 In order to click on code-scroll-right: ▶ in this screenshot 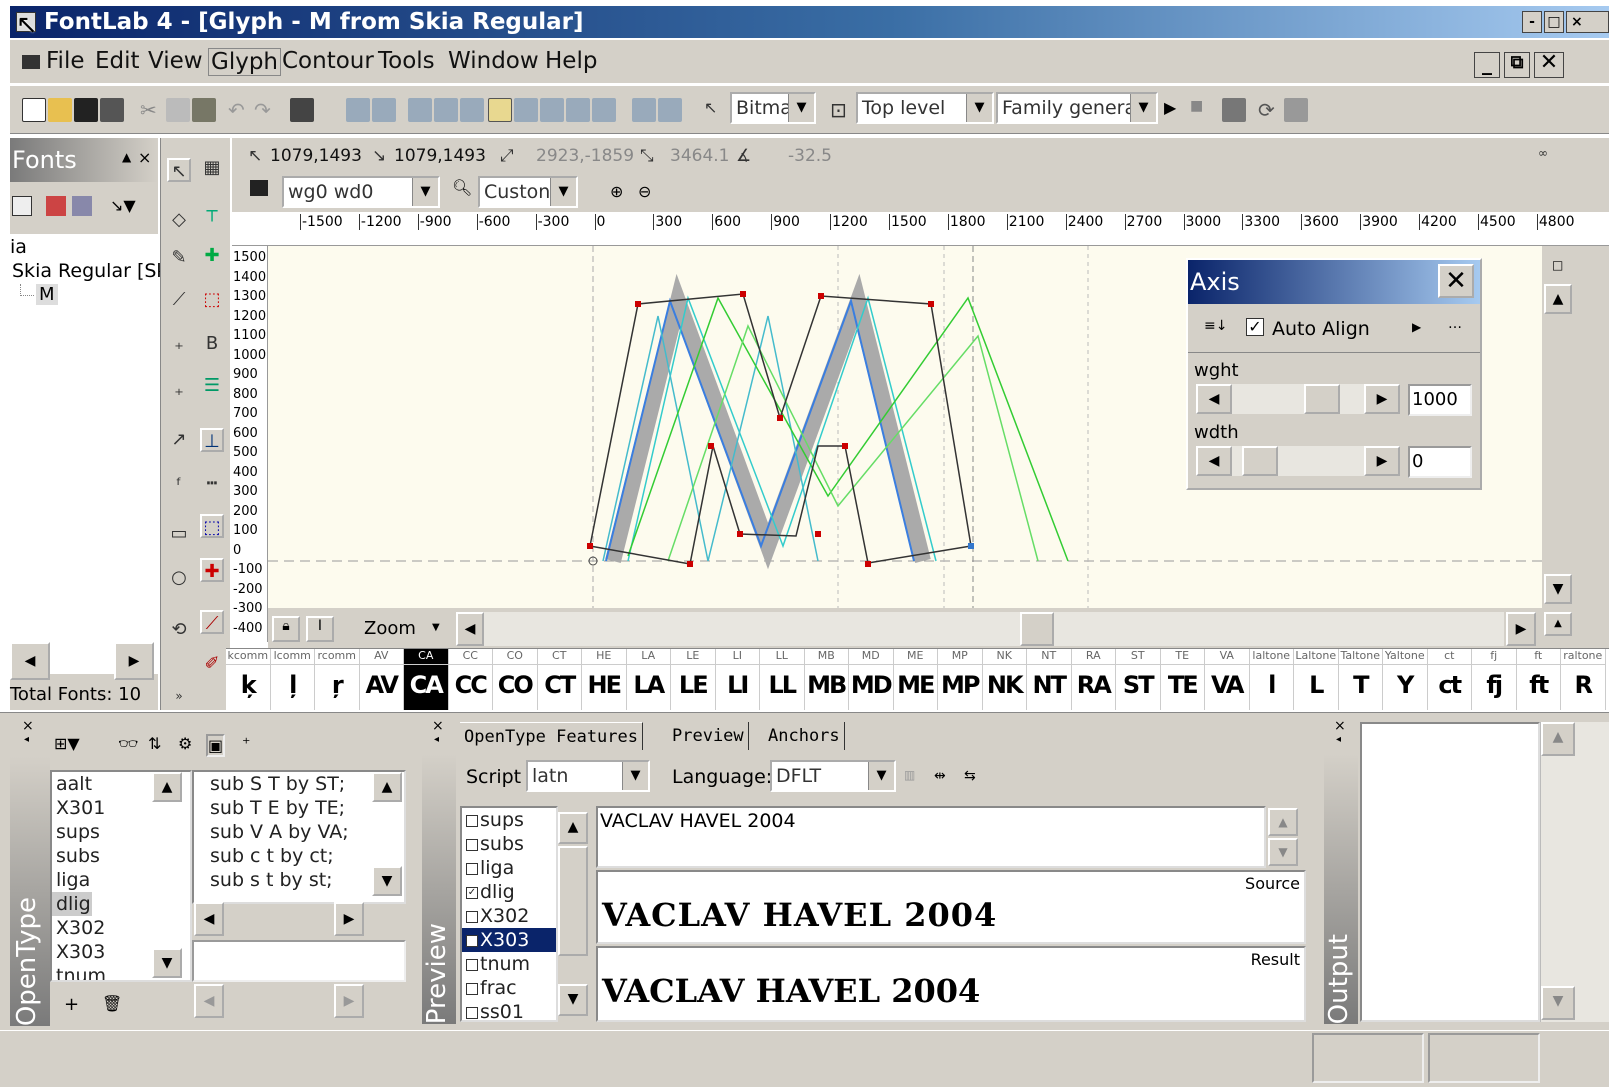, I will do `click(349, 919)`.